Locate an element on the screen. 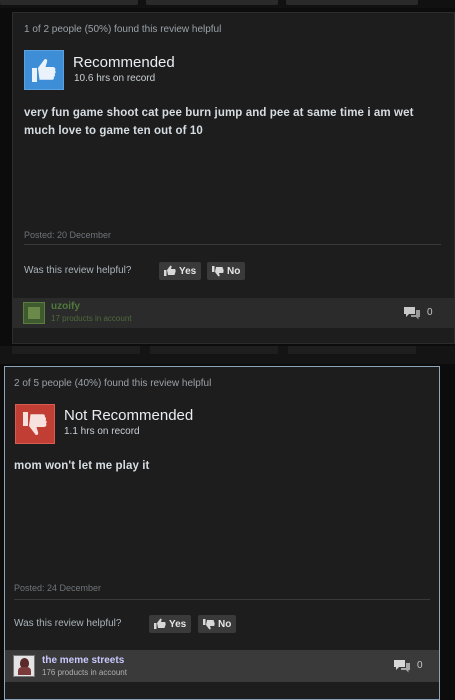  author-name: the meme streets is located at coordinates (83, 660).